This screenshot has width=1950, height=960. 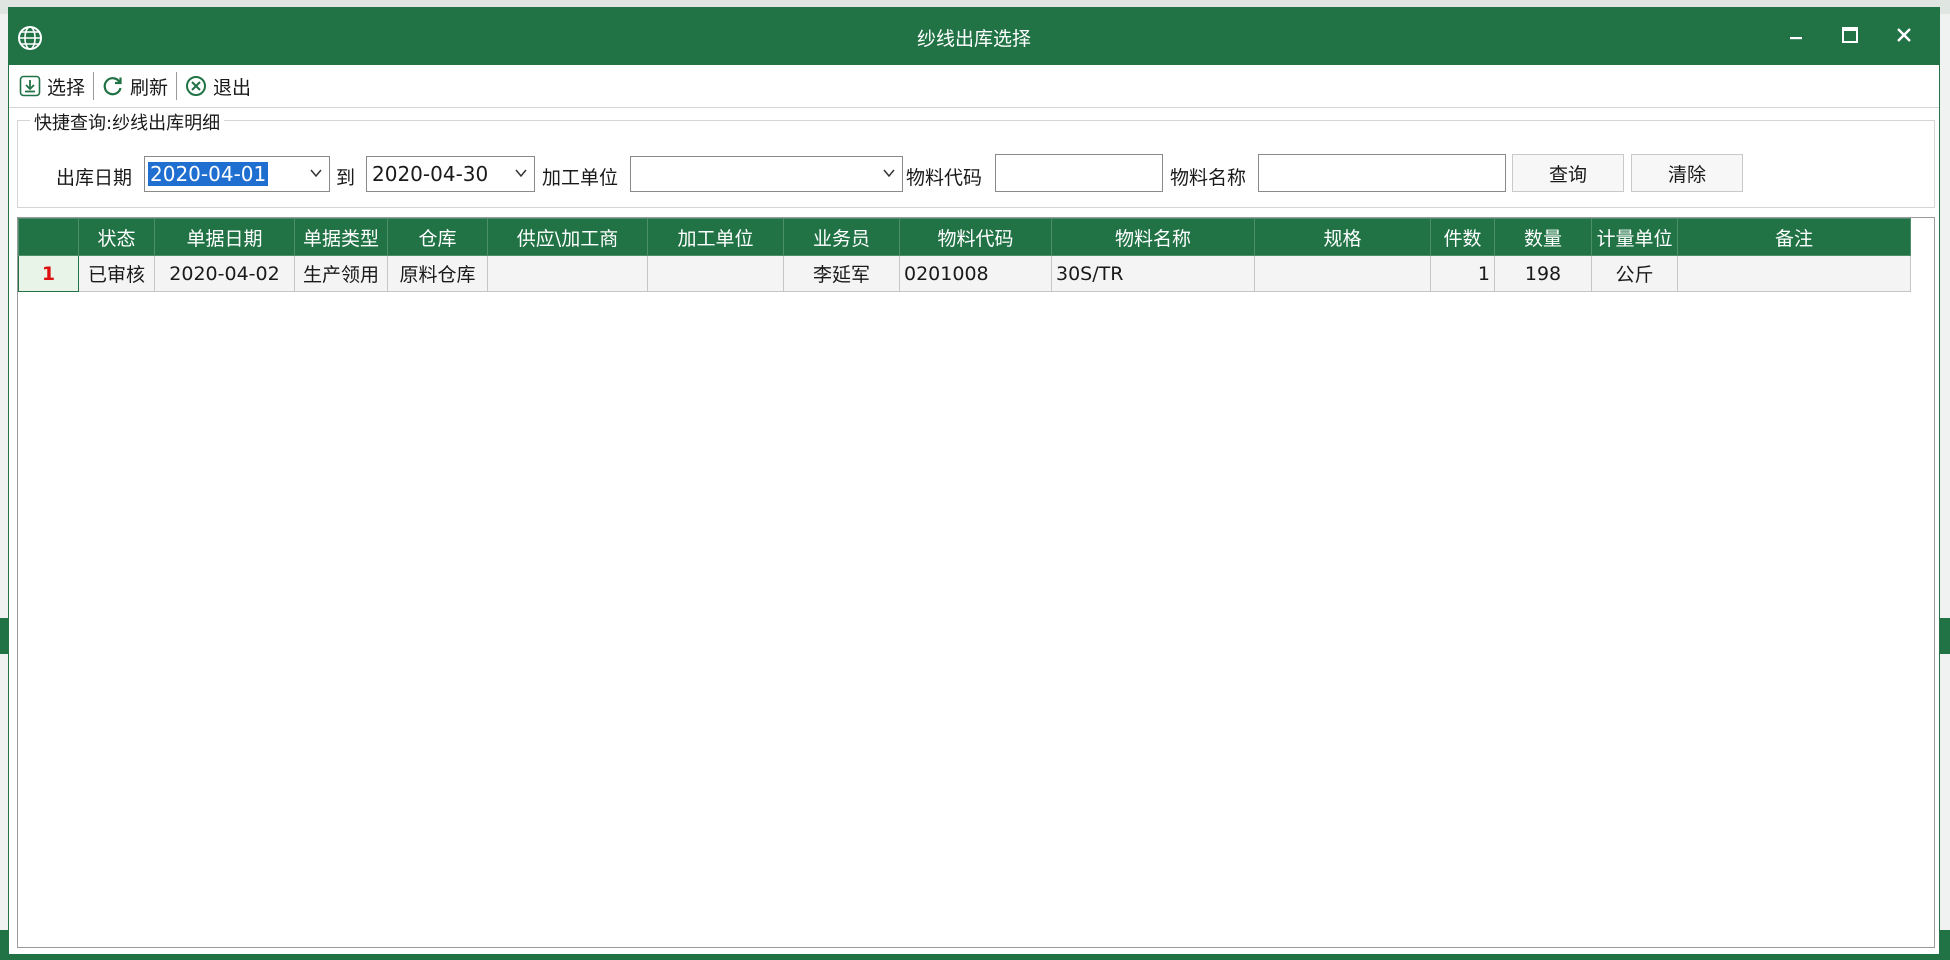 I want to click on column-header-pieces: 件数, so click(x=1462, y=237).